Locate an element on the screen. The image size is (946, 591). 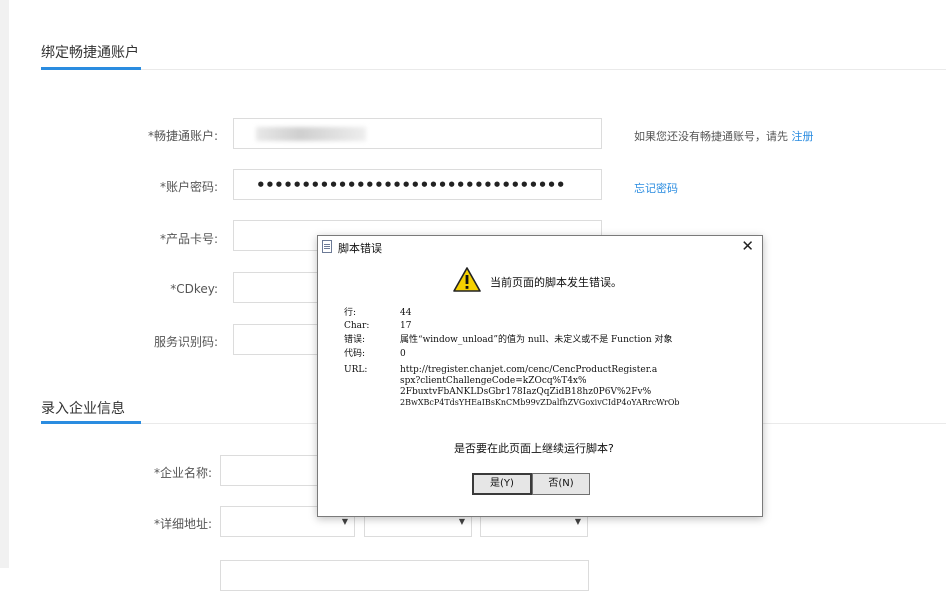
company-name-label: *企业名称: is located at coordinates (182, 473).